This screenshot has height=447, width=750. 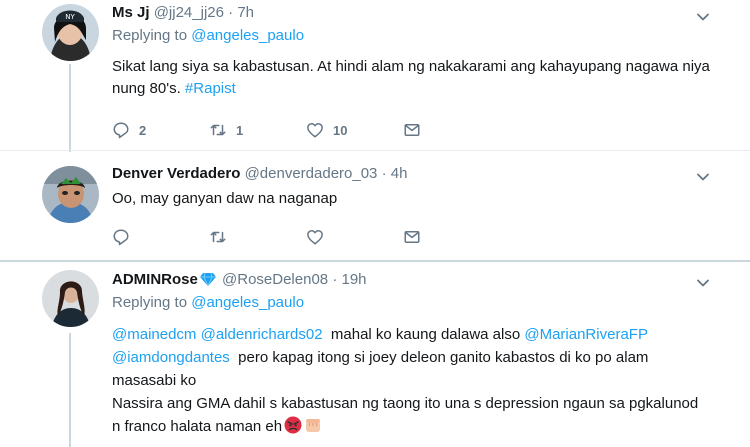 What do you see at coordinates (354, 237) in the screenshot?
I see `like-button` at bounding box center [354, 237].